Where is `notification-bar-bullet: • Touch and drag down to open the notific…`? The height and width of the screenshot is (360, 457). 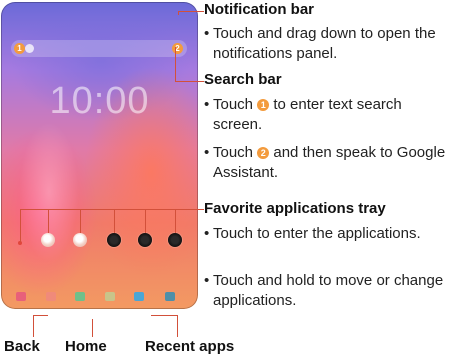 notification-bar-bullet: • Touch and drag down to open the notific… is located at coordinates (320, 43).